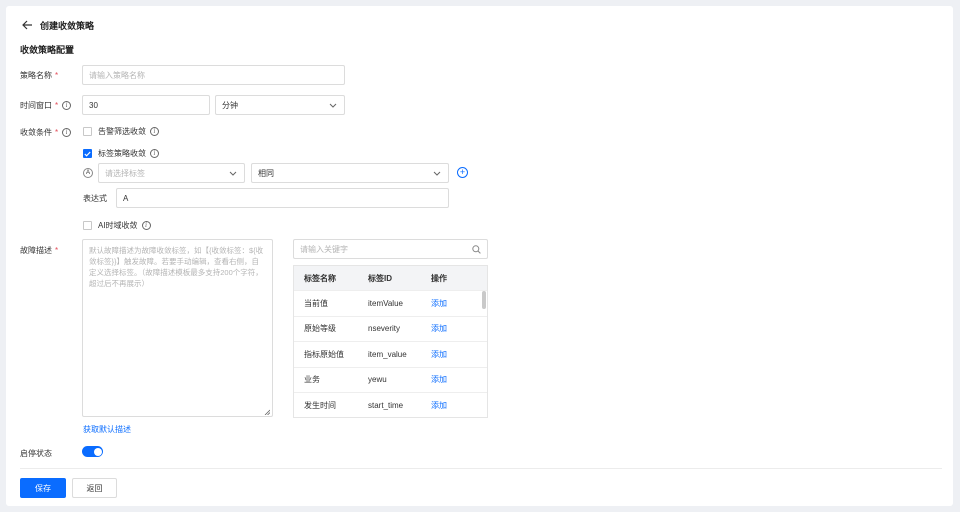 Image resolution: width=960 pixels, height=512 pixels. I want to click on status-label: 启停状态, so click(36, 453).